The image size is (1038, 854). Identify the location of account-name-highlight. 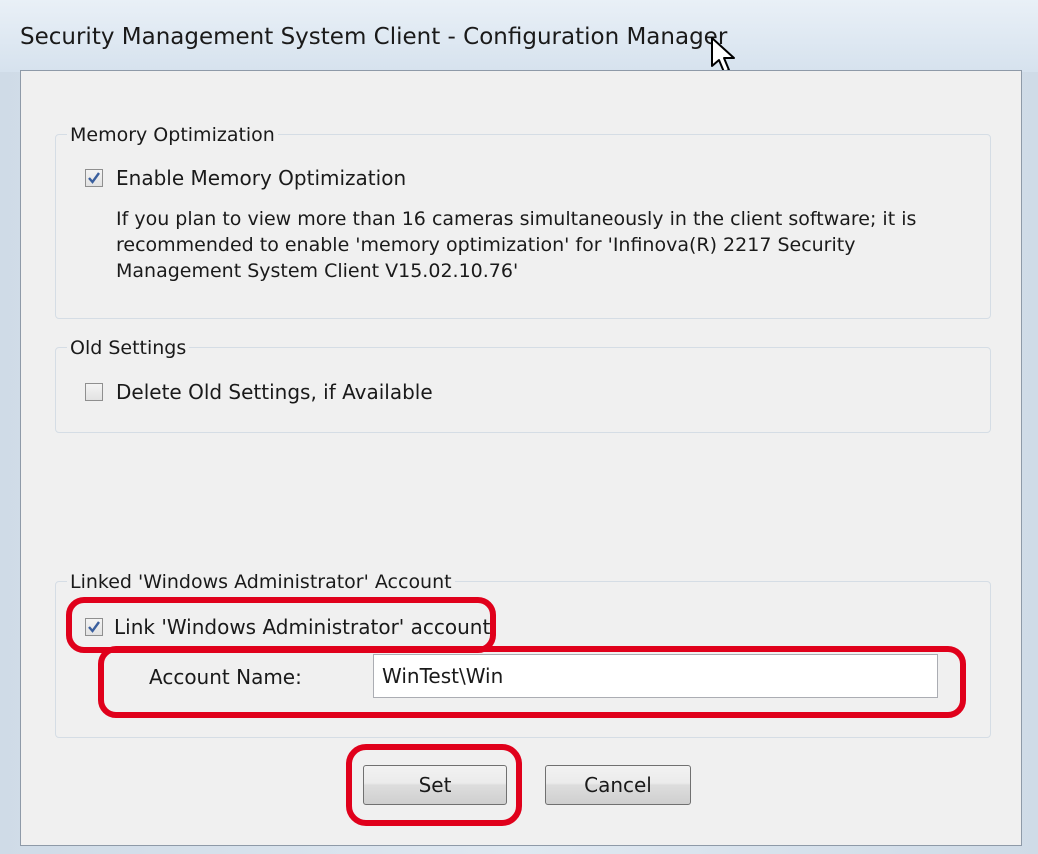
(532, 682).